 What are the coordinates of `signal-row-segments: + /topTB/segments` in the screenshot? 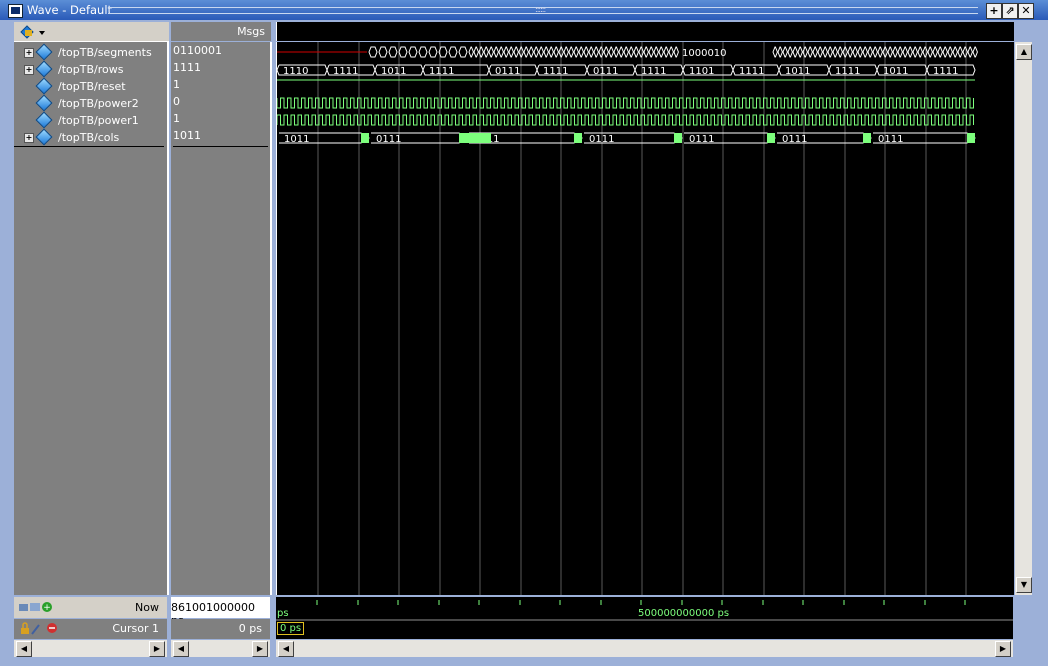 It's located at (89, 52).